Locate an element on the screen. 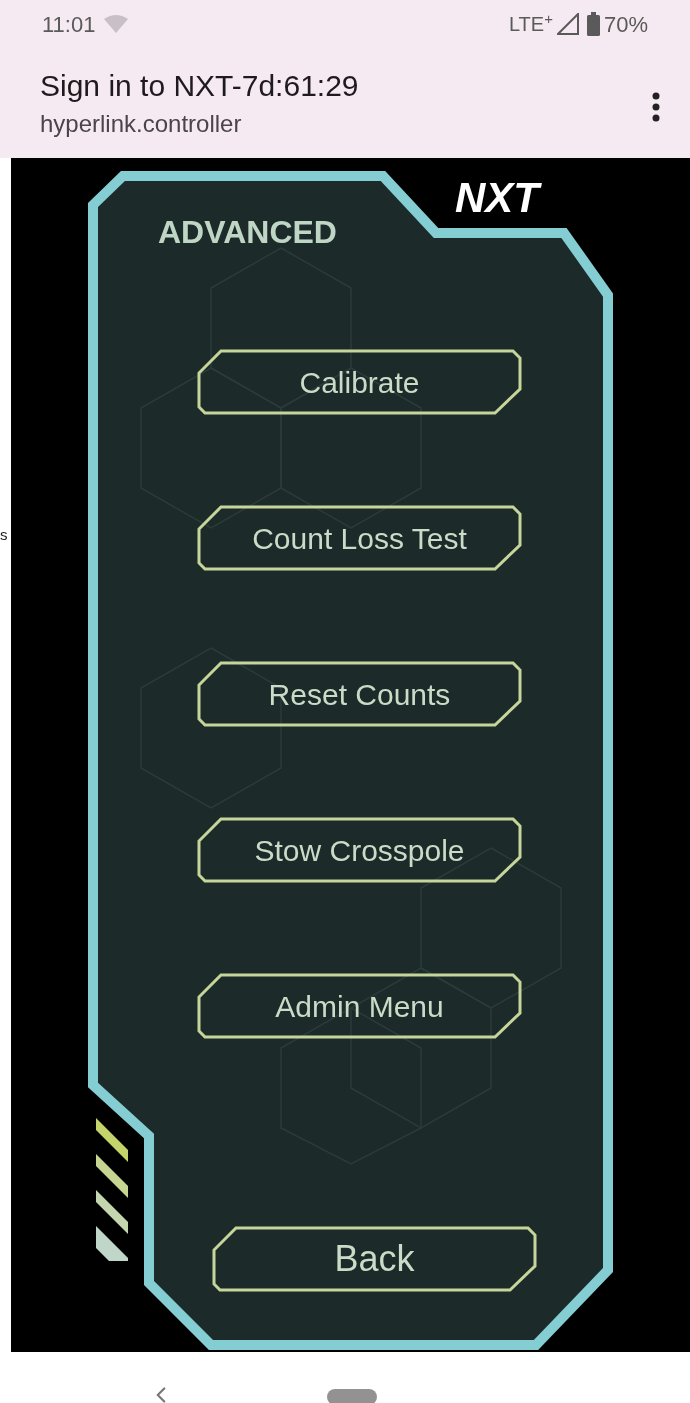 This screenshot has height=1403, width=690. battery-icon is located at coordinates (593, 24).